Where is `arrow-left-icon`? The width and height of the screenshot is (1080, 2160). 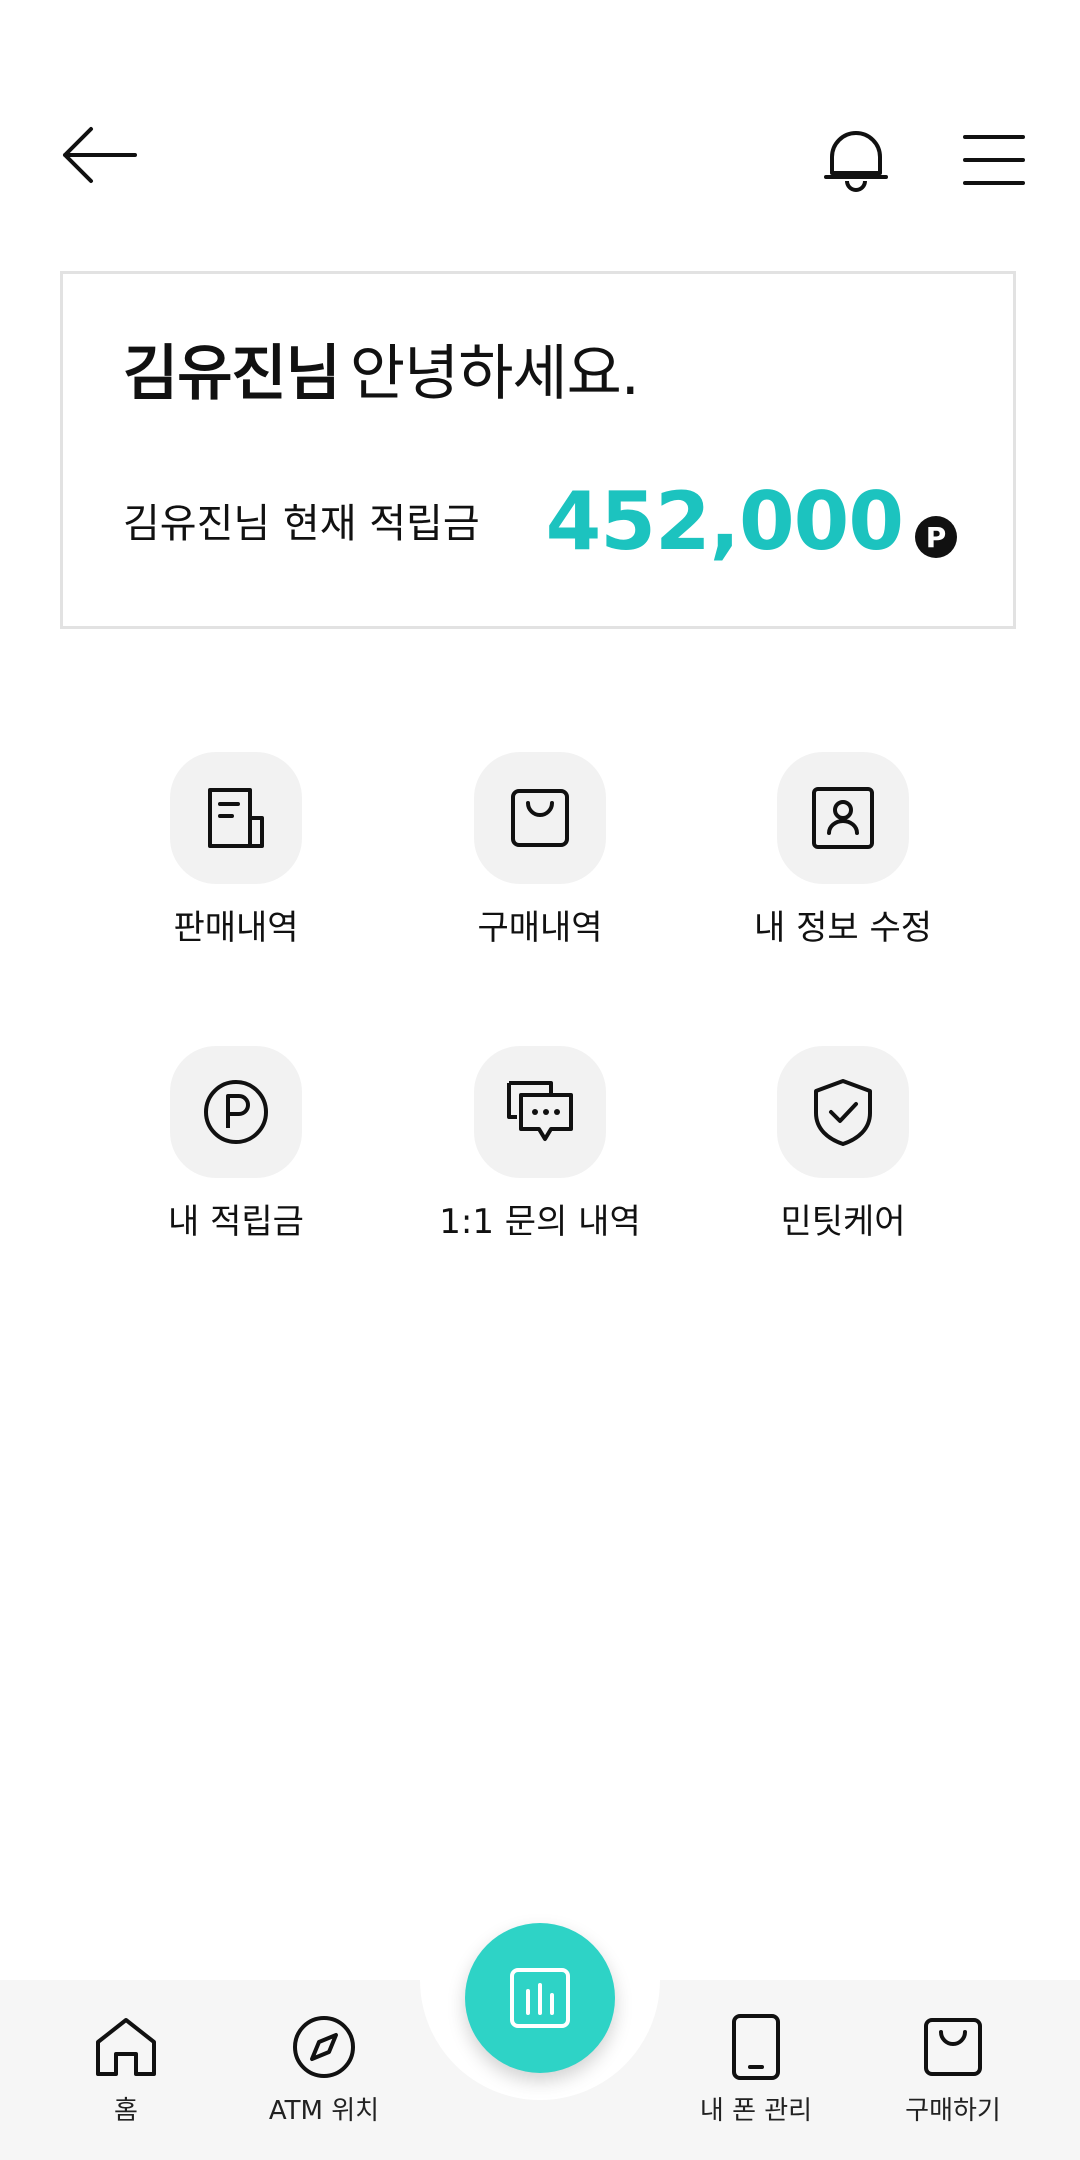 arrow-left-icon is located at coordinates (100, 155).